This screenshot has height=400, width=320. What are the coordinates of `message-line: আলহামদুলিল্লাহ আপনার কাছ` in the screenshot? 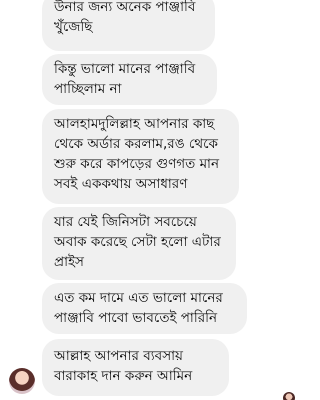 It's located at (134, 124).